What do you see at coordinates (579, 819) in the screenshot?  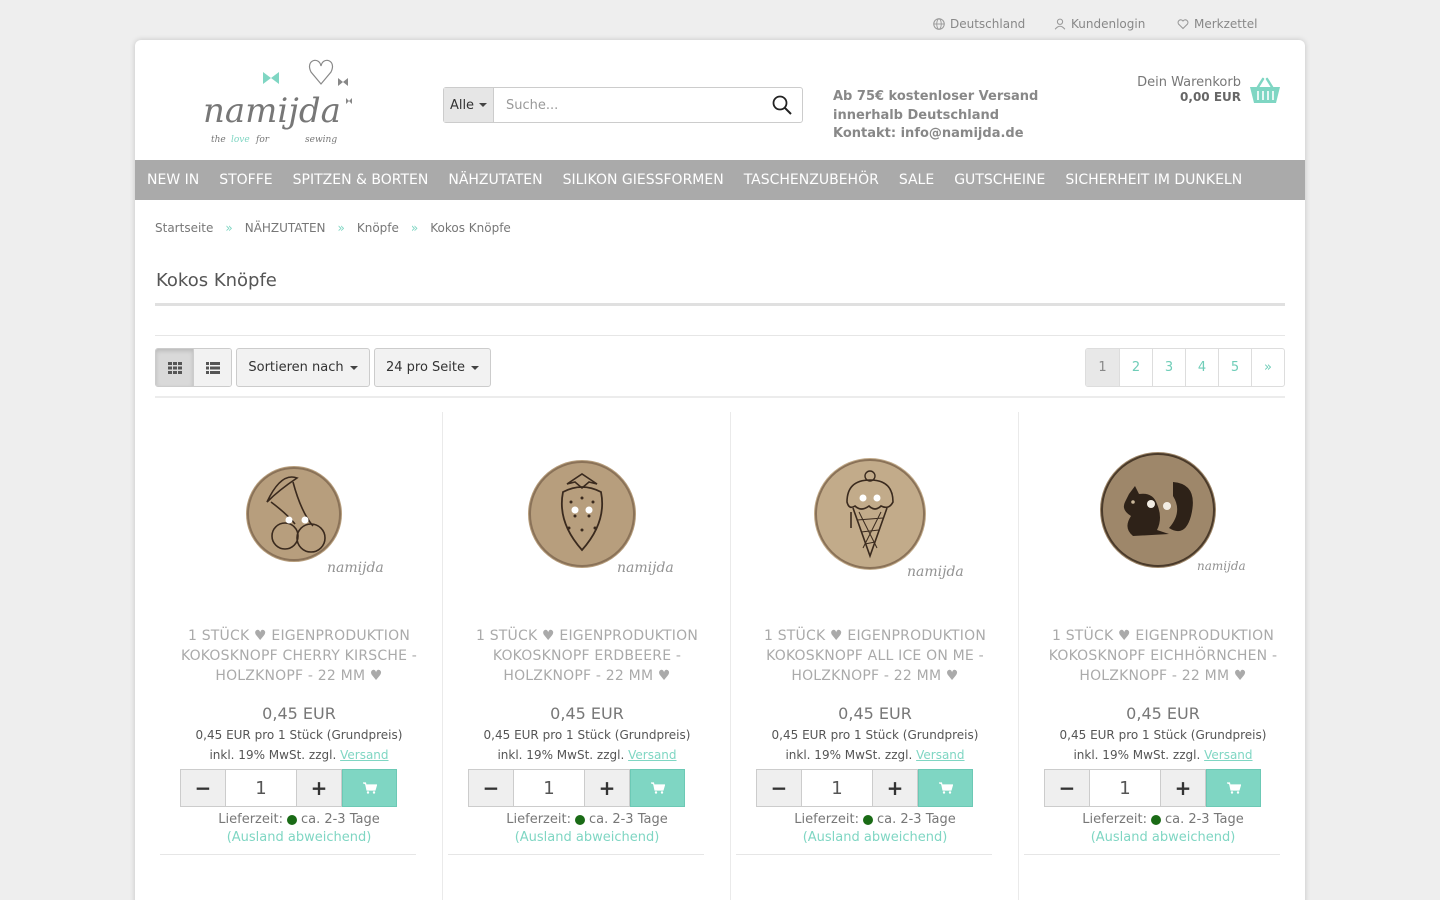 I see `in-stock-dot-icon` at bounding box center [579, 819].